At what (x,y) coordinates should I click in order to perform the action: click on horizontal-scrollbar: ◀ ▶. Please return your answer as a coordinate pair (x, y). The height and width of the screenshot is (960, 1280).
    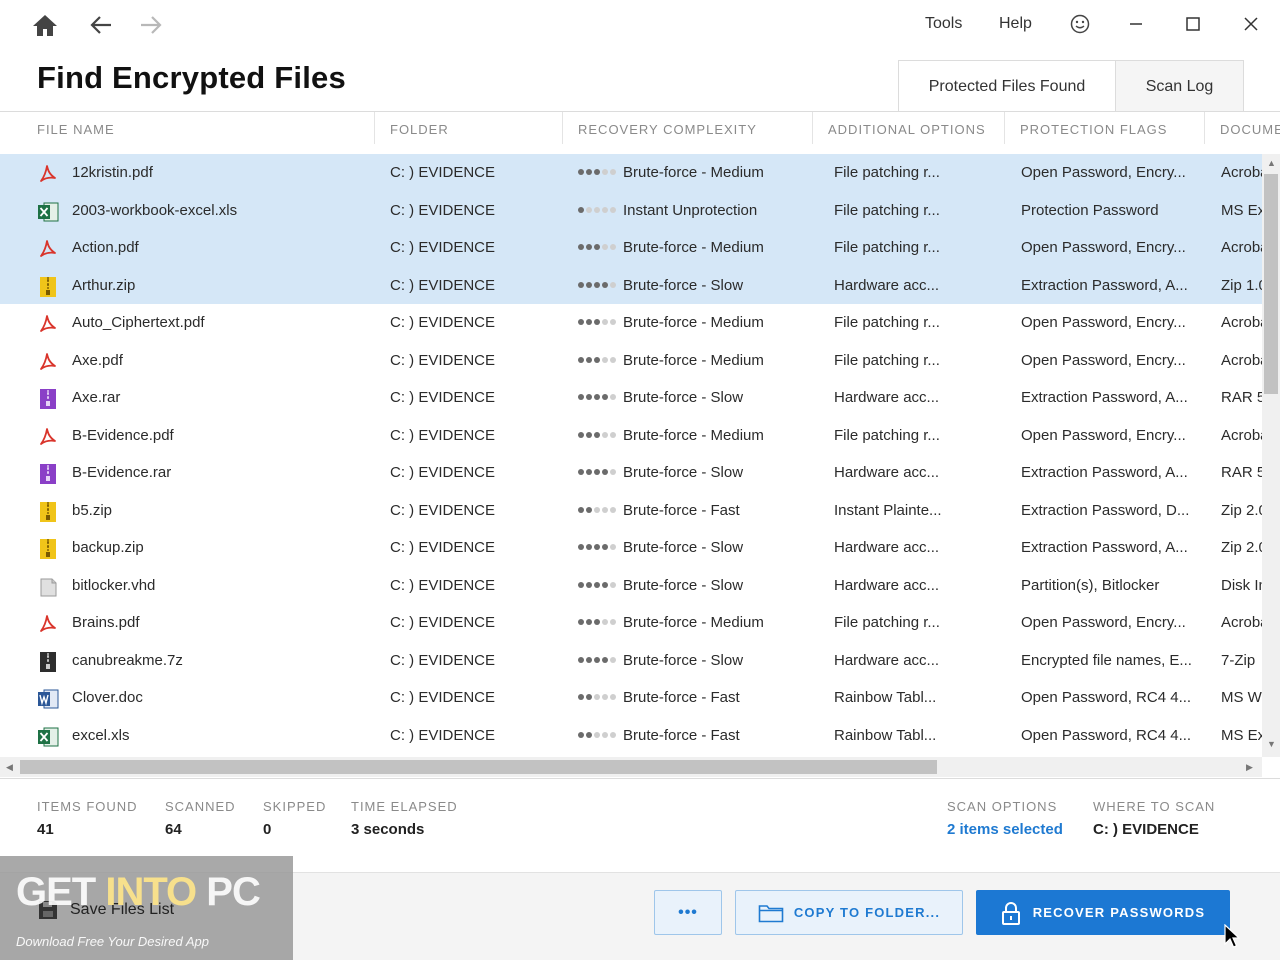
    Looking at the image, I should click on (631, 767).